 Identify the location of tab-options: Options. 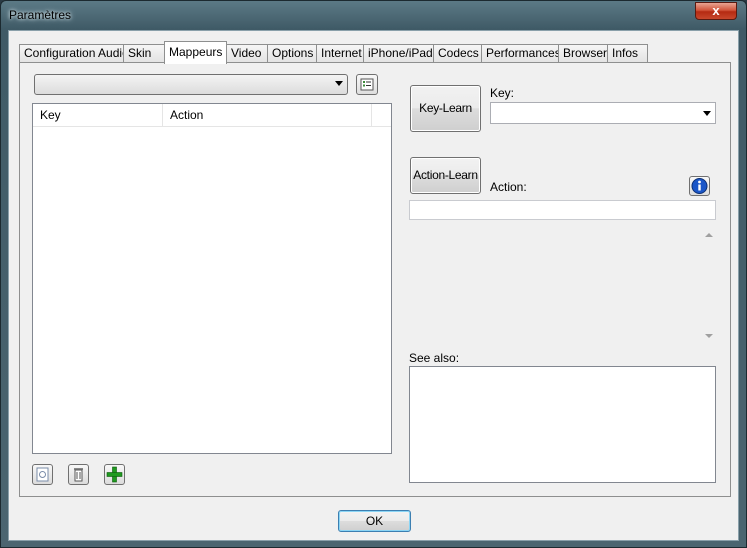
(292, 53).